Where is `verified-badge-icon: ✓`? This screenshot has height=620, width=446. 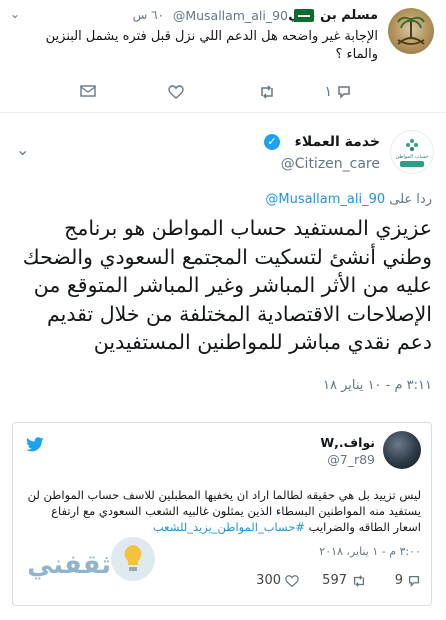 verified-badge-icon: ✓ is located at coordinates (272, 142).